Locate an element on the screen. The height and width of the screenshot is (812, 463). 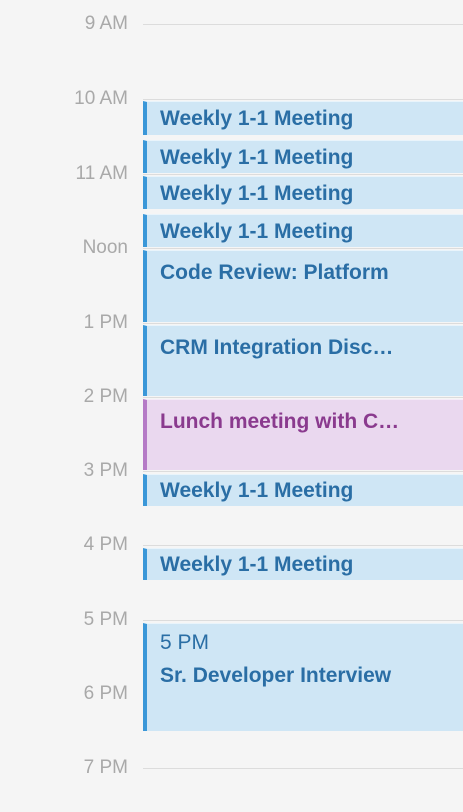
event-time: 5 PM is located at coordinates (185, 642).